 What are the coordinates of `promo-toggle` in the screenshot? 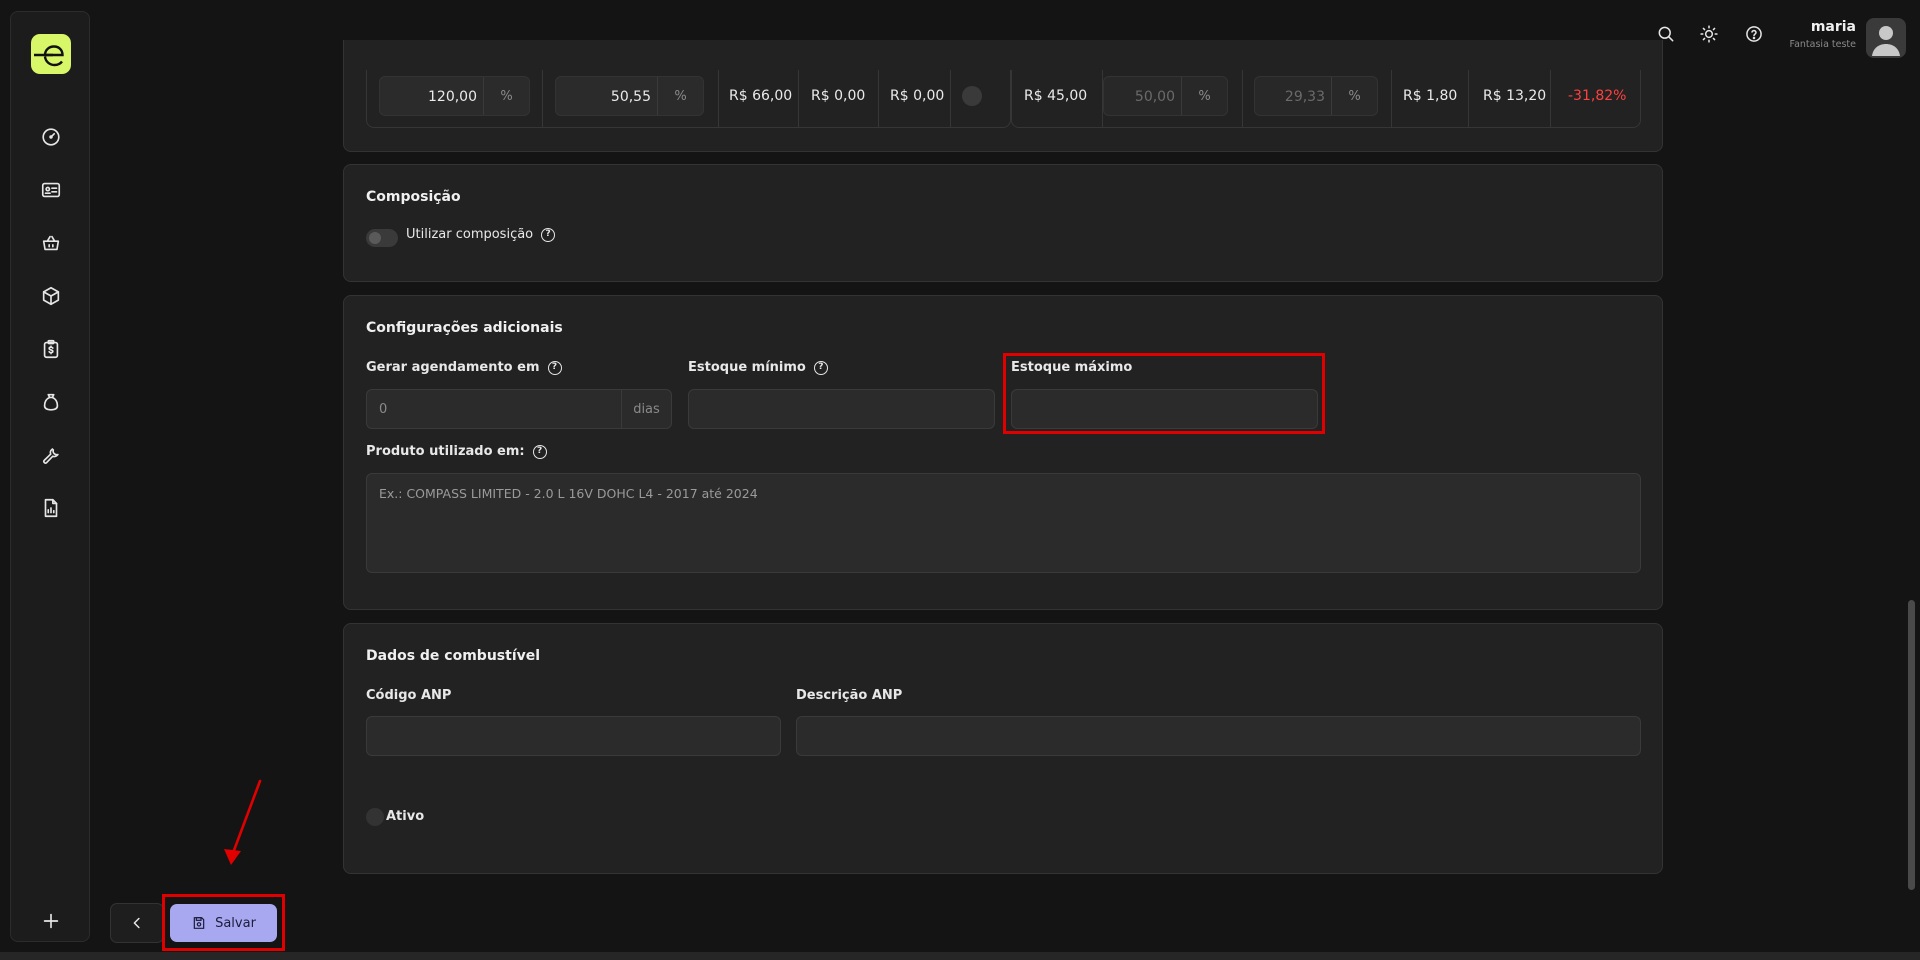 It's located at (972, 96).